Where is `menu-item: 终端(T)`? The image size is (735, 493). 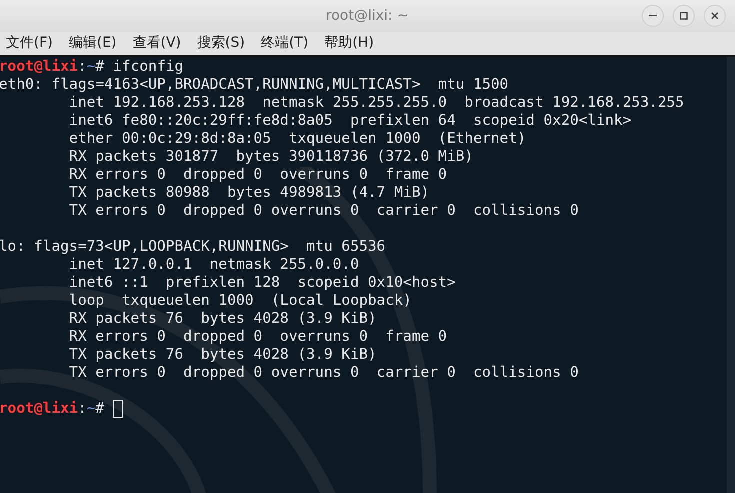 menu-item: 终端(T) is located at coordinates (285, 43).